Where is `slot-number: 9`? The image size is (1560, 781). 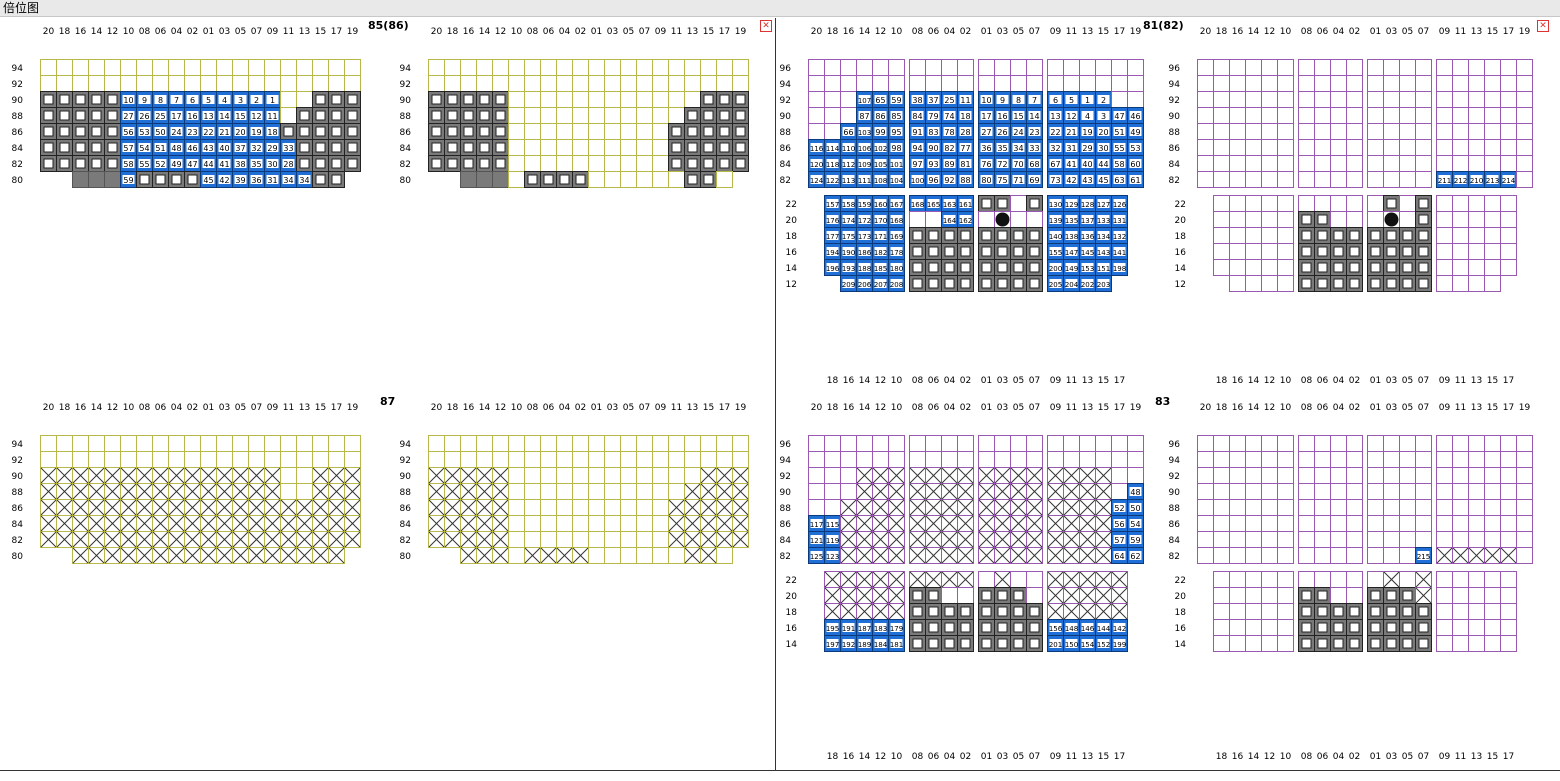
slot-number: 9 is located at coordinates (1002, 100).